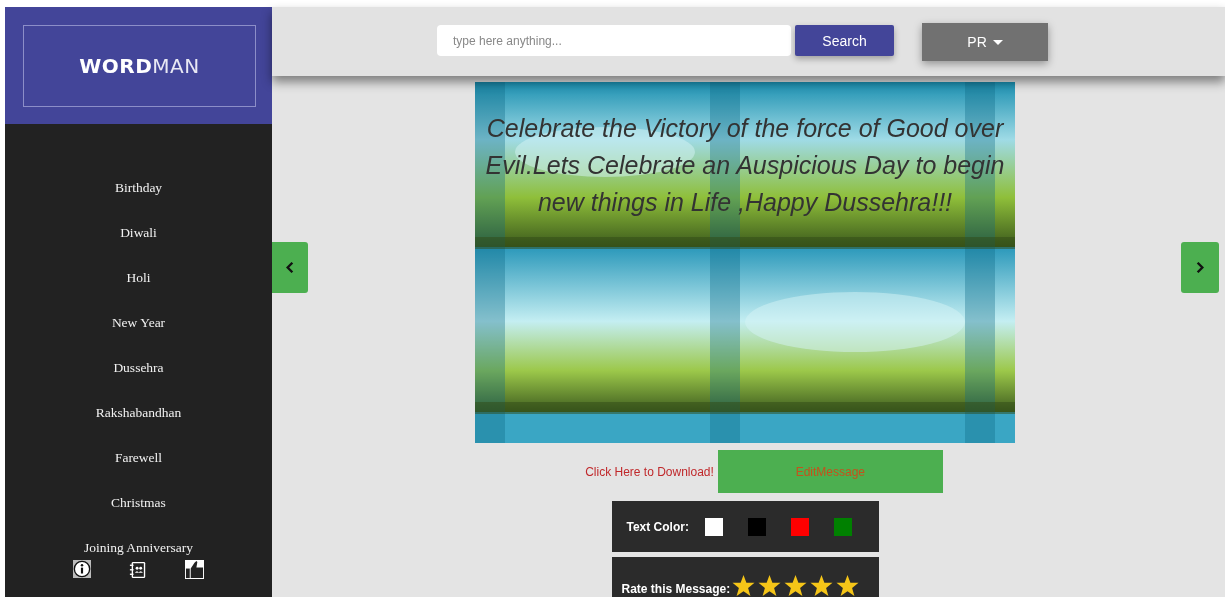 Image resolution: width=1225 pixels, height=597 pixels. Describe the element at coordinates (138, 246) in the screenshot. I see `sidebar-item: Diwali` at that location.